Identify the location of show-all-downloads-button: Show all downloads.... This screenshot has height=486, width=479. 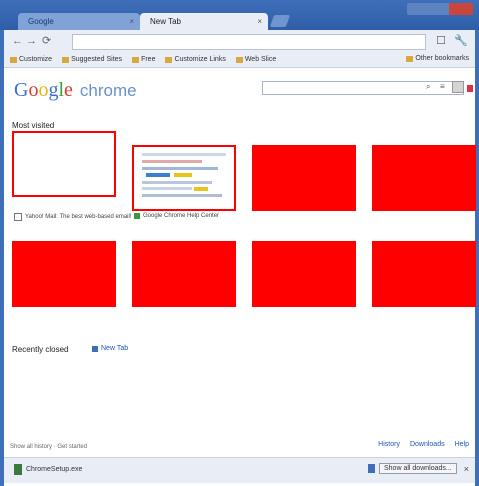
(418, 468).